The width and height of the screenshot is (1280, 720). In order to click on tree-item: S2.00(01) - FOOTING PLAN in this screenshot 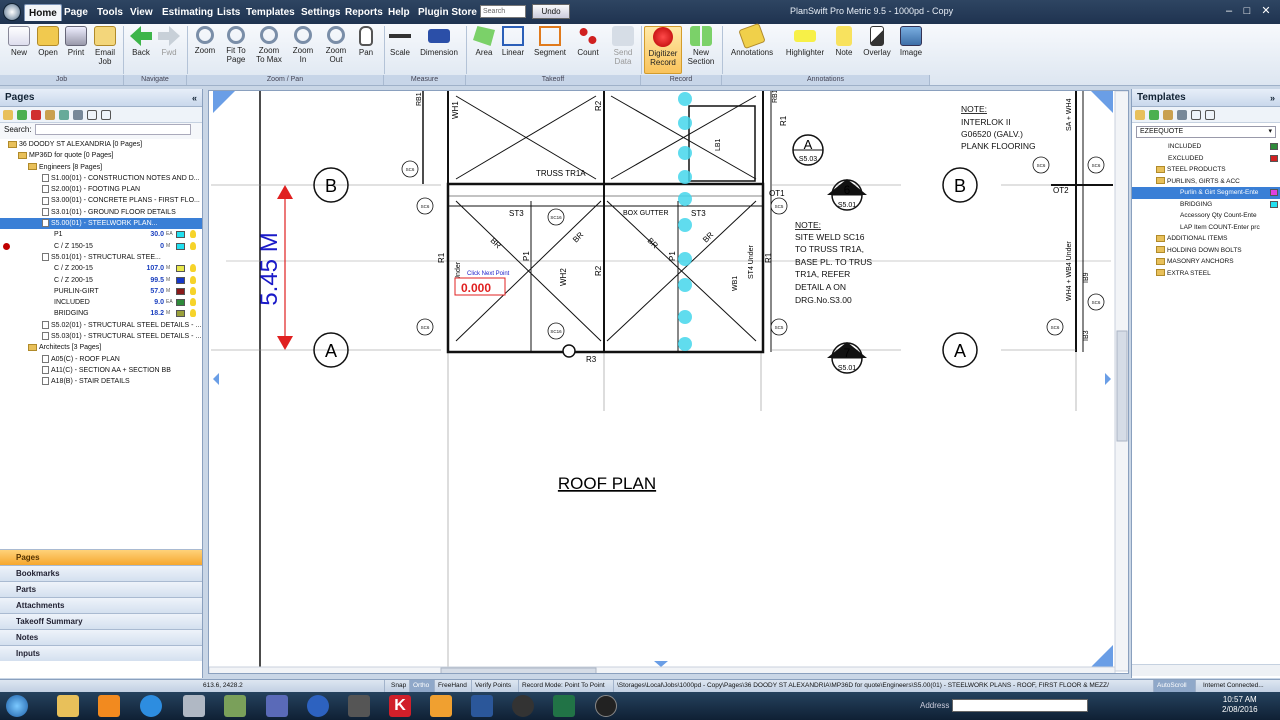, I will do `click(101, 189)`.